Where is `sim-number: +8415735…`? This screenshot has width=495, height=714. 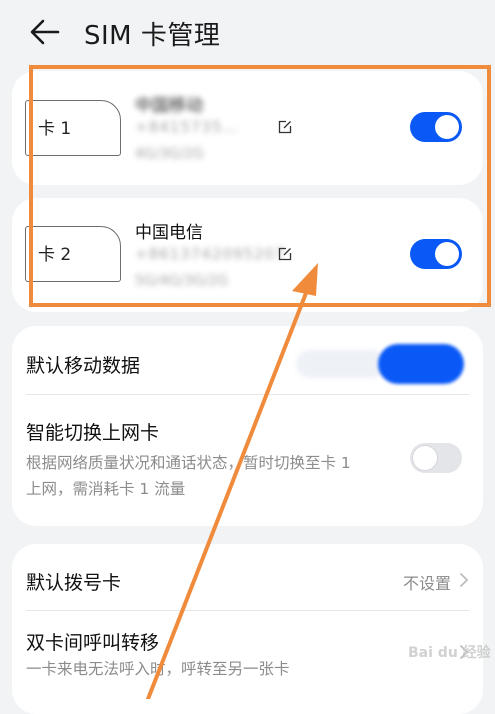 sim-number: +8415735… is located at coordinates (187, 127).